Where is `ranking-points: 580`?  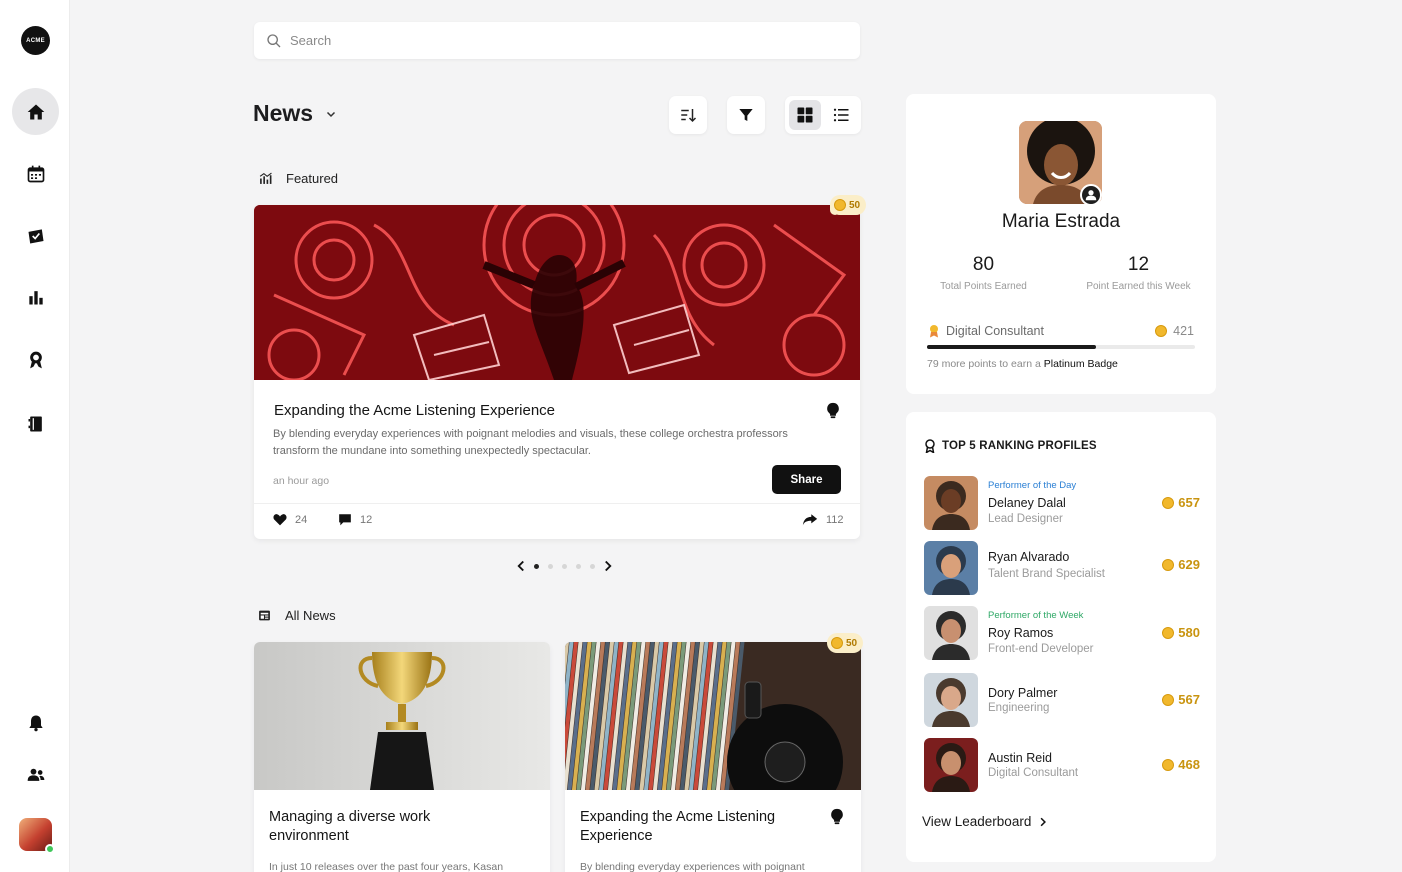
ranking-points: 580 is located at coordinates (1181, 632).